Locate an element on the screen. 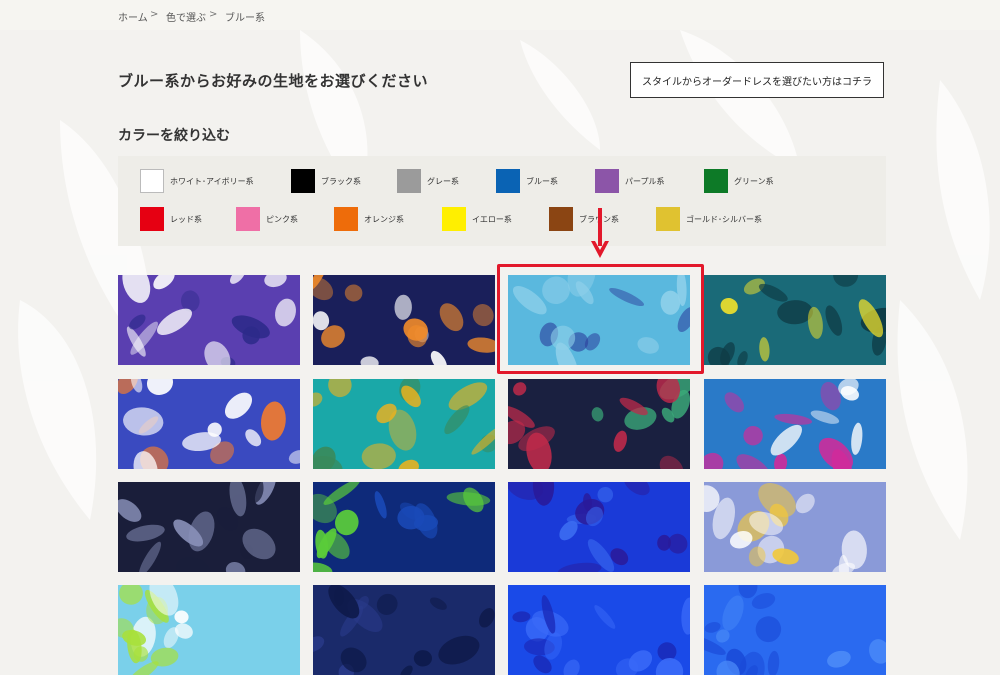 The width and height of the screenshot is (1000, 675). bright-blue-flower-fabric is located at coordinates (599, 630).